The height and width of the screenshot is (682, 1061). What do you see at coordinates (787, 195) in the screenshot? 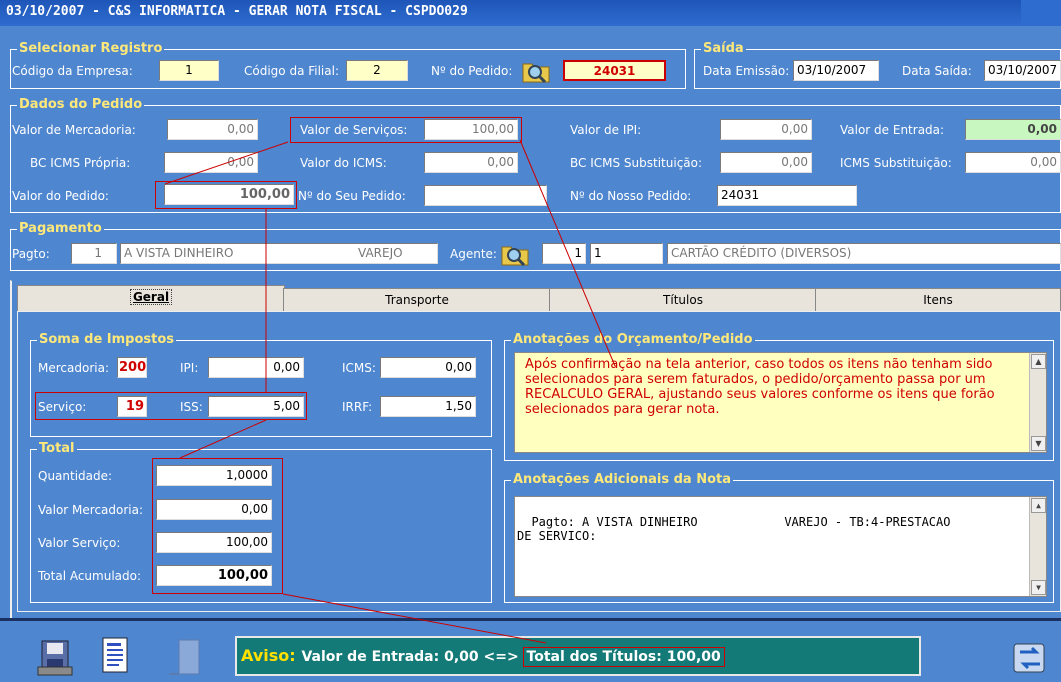
I see `nosso-pedido-field: 24031` at bounding box center [787, 195].